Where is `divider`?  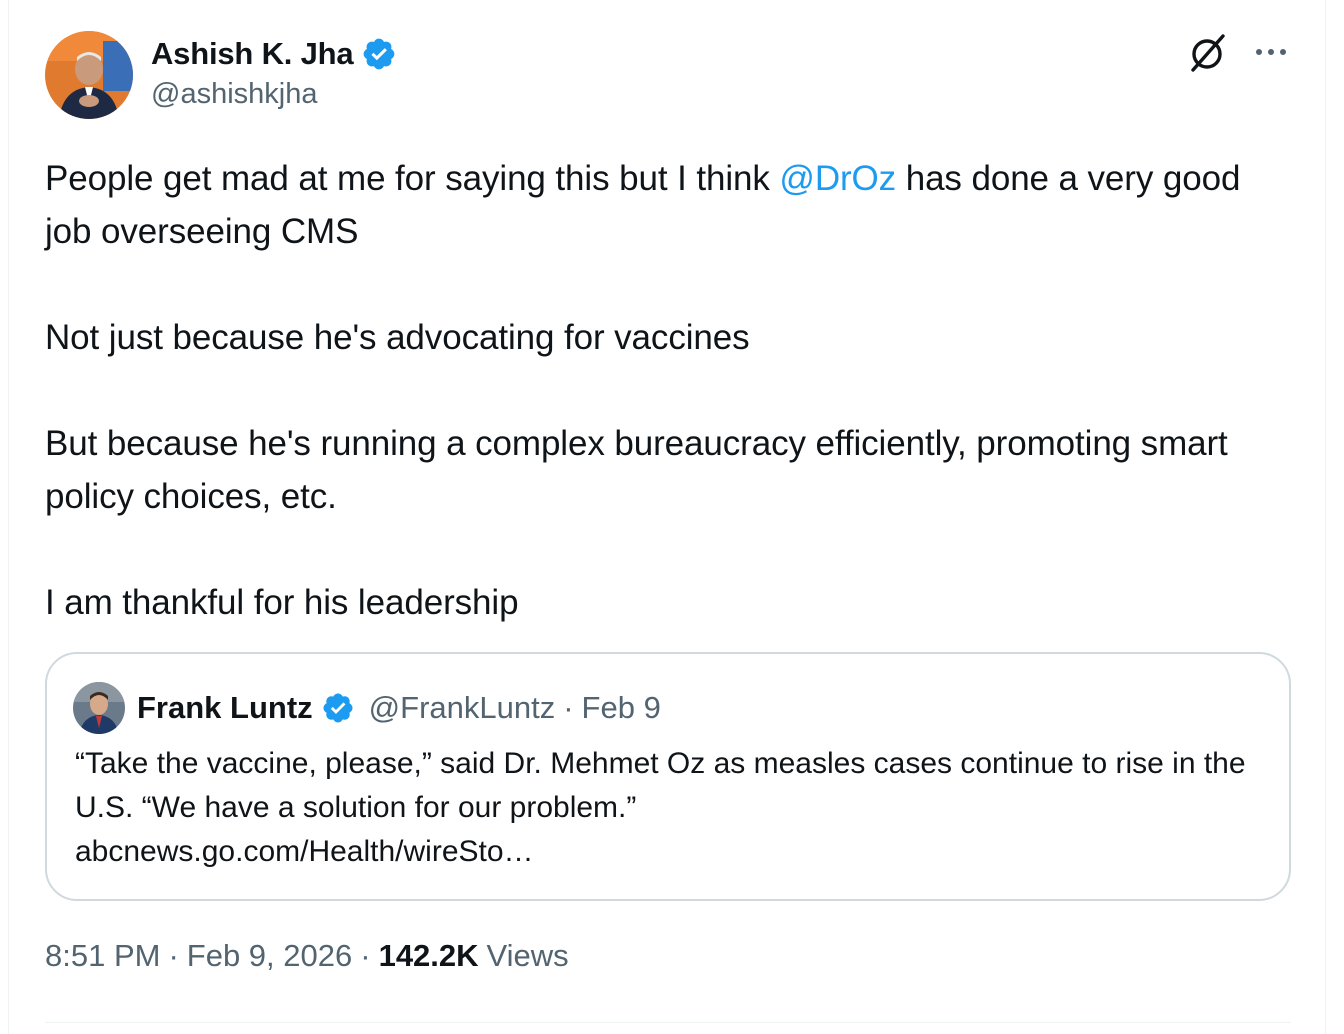
divider is located at coordinates (668, 1022).